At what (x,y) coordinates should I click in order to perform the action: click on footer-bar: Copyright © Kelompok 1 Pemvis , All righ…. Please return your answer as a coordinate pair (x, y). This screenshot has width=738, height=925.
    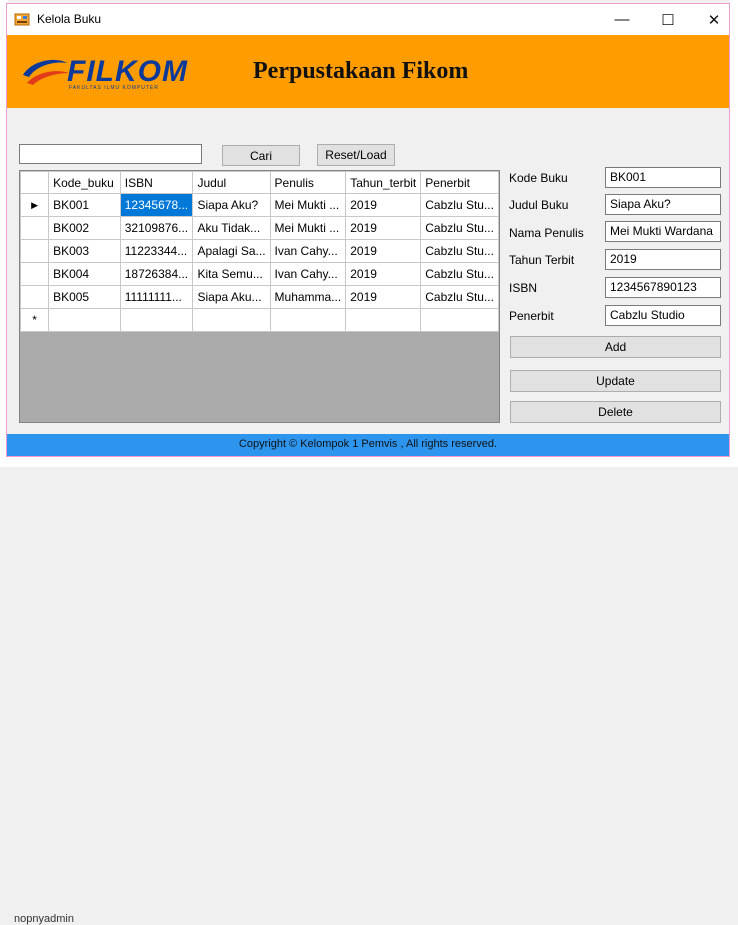
    Looking at the image, I should click on (368, 445).